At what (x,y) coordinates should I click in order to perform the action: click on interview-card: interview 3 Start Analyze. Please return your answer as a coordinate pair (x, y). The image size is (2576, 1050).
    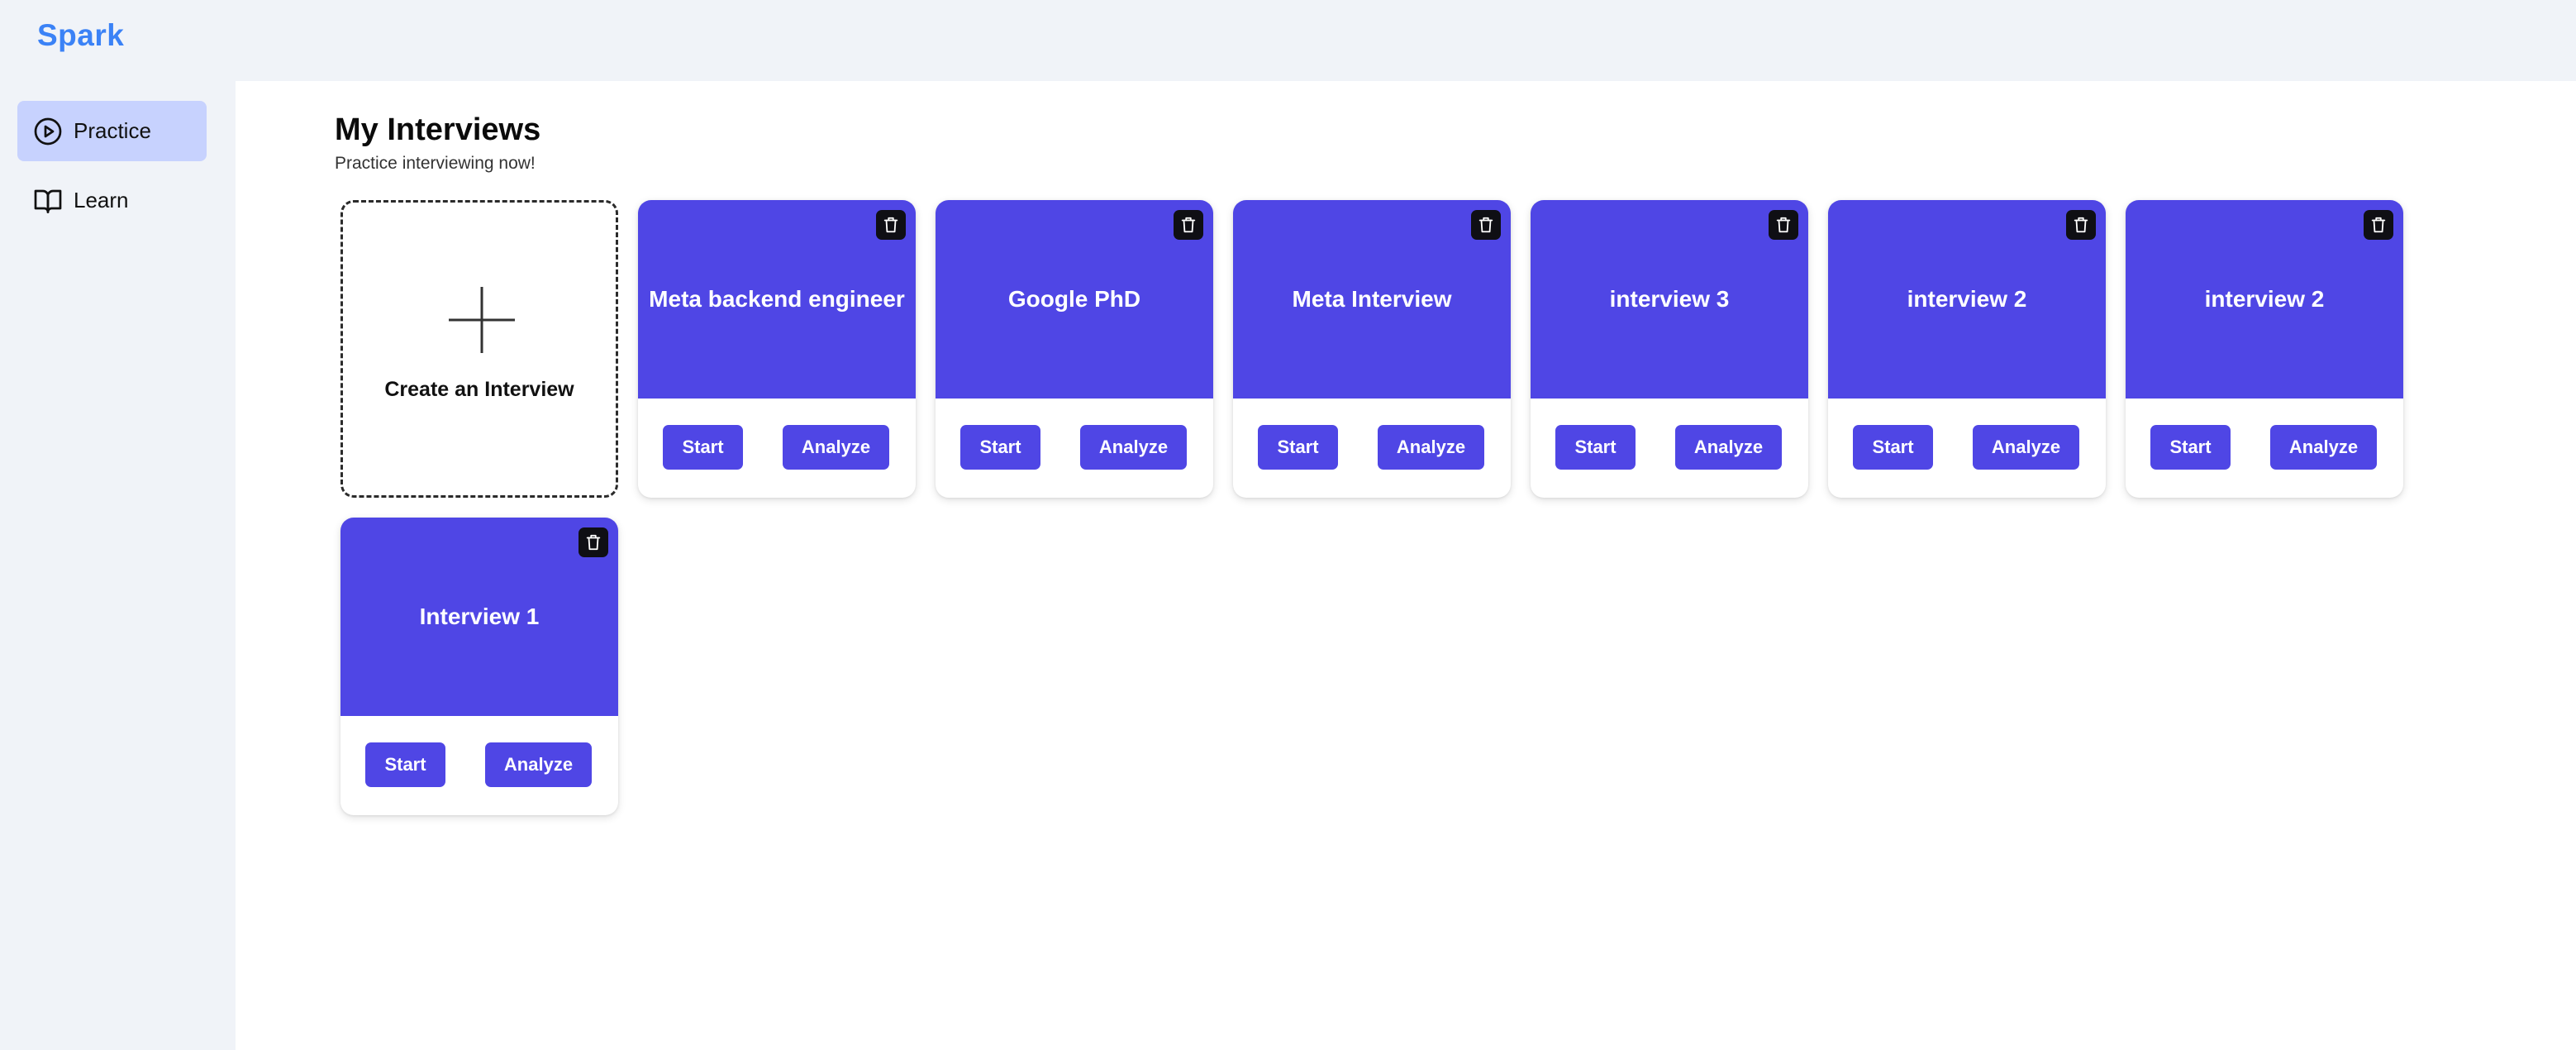
    Looking at the image, I should click on (1670, 349).